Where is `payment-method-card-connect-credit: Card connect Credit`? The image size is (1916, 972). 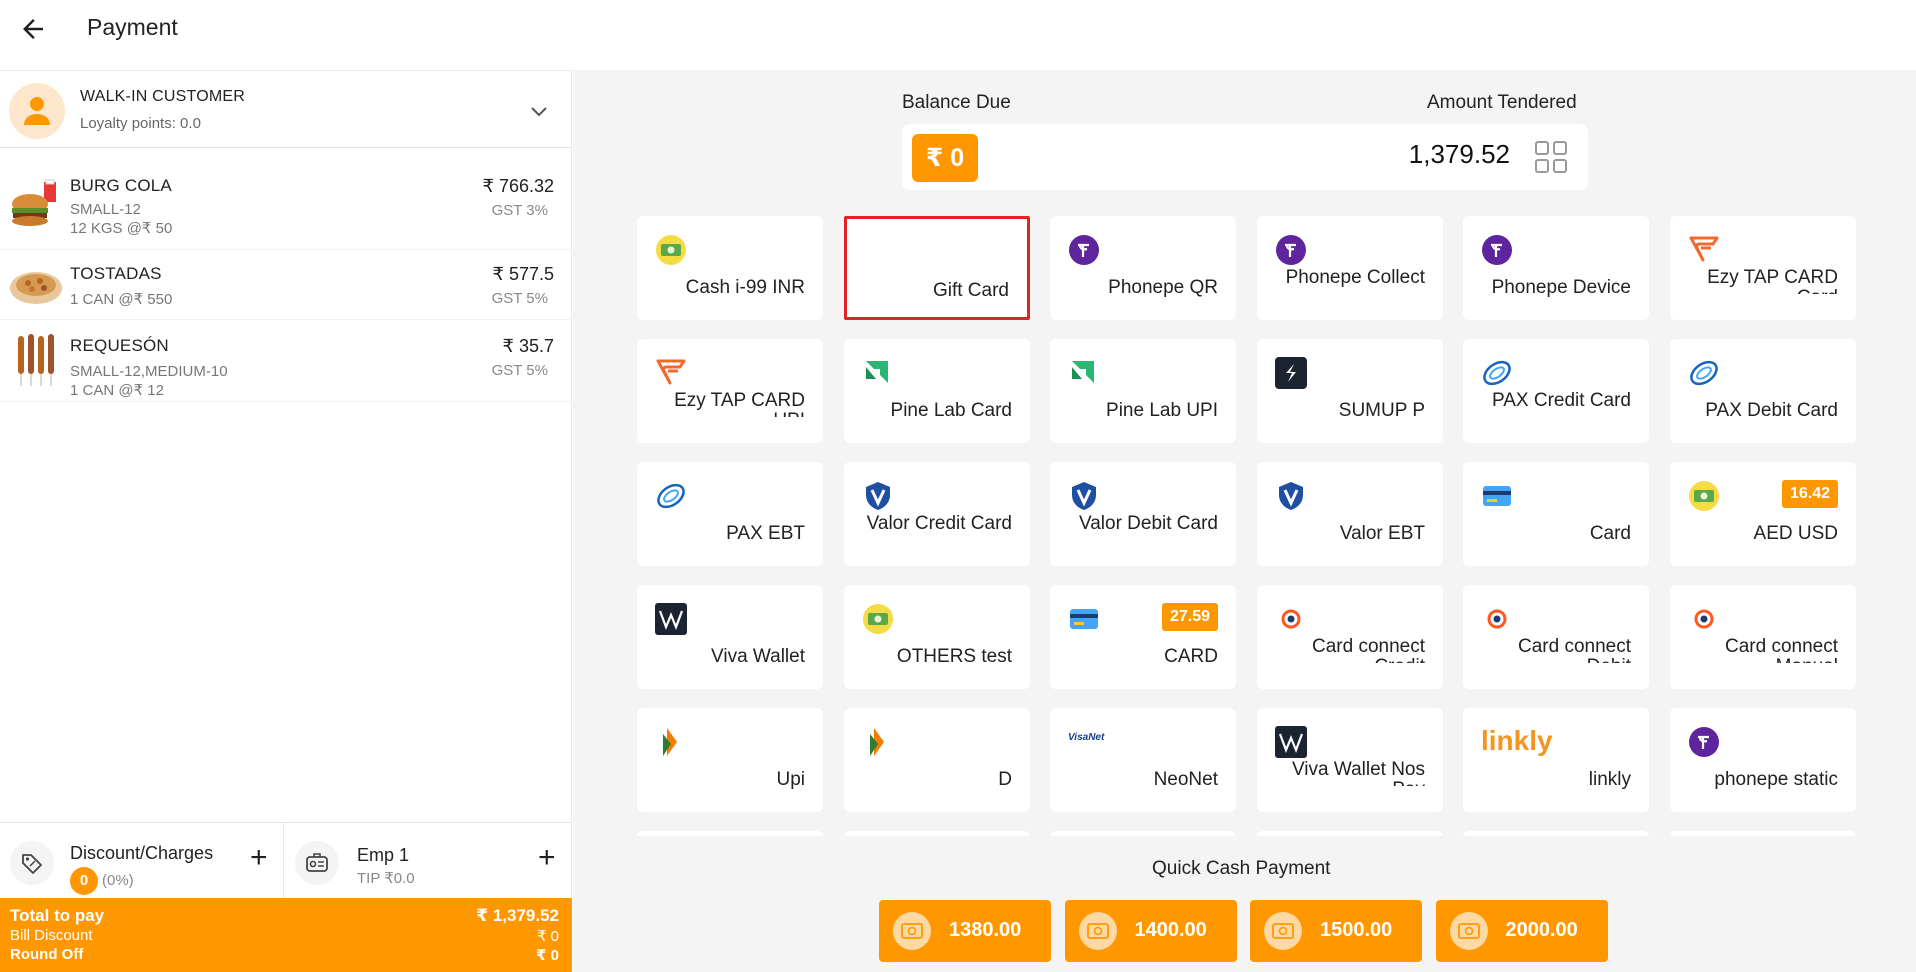
payment-method-card-connect-credit: Card connect Credit is located at coordinates (1350, 637).